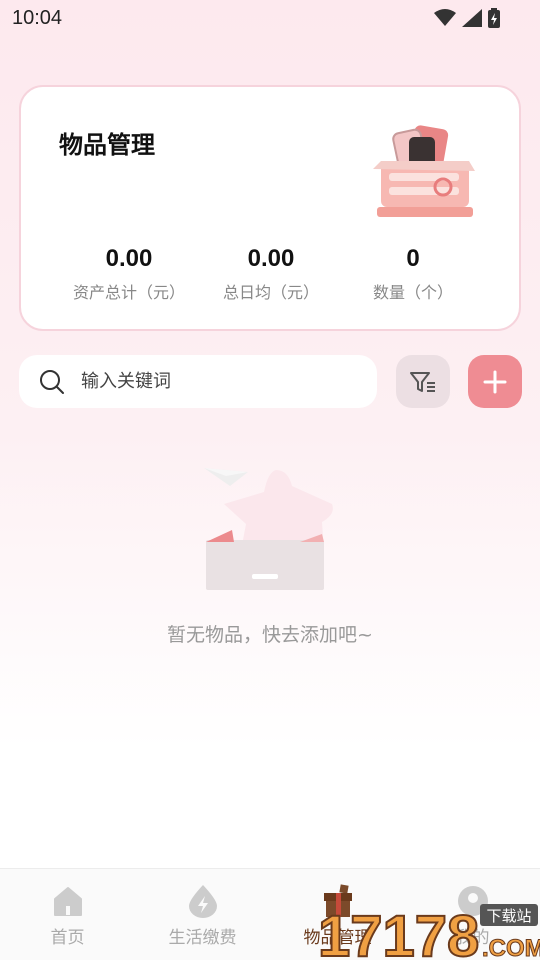  I want to click on search-input, so click(211, 381).